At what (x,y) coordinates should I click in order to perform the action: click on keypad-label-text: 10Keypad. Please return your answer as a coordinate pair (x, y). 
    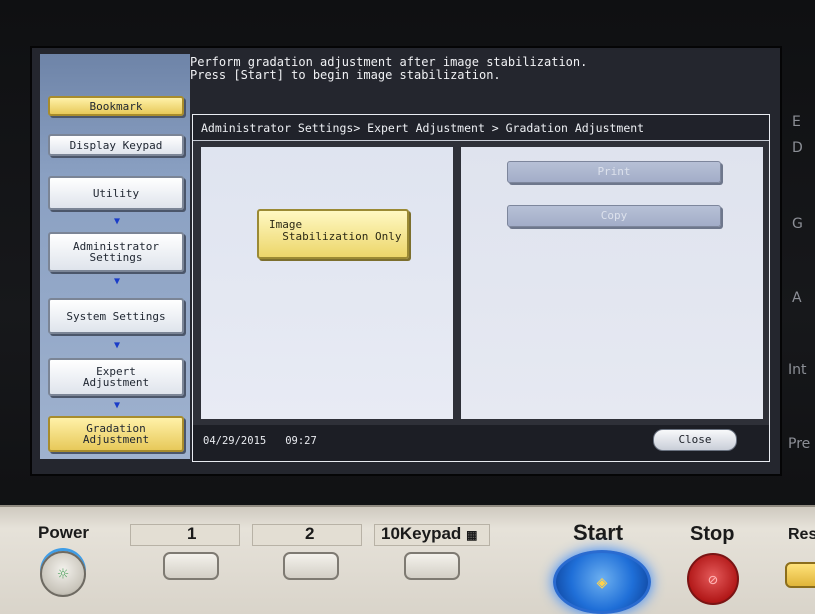
    Looking at the image, I should click on (421, 533).